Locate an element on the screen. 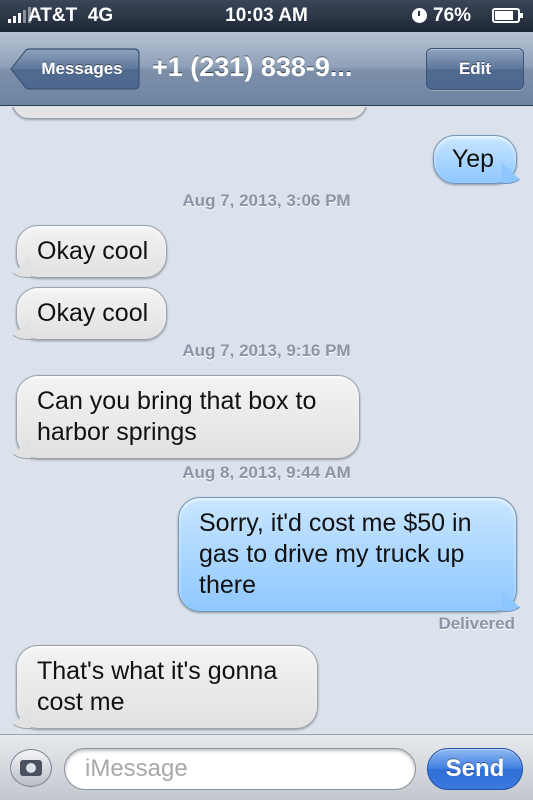 The width and height of the screenshot is (533, 800). message-timestamp: Aug 7, 2013, 9:16 PM is located at coordinates (266, 350).